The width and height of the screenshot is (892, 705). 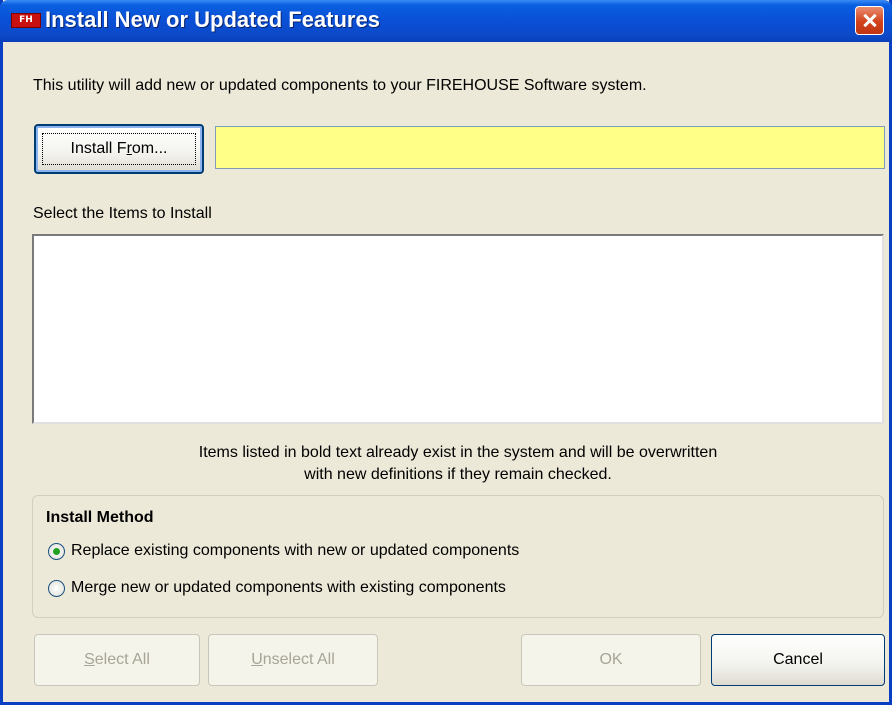 I want to click on firehouse-app-icon: FH, so click(x=26, y=20).